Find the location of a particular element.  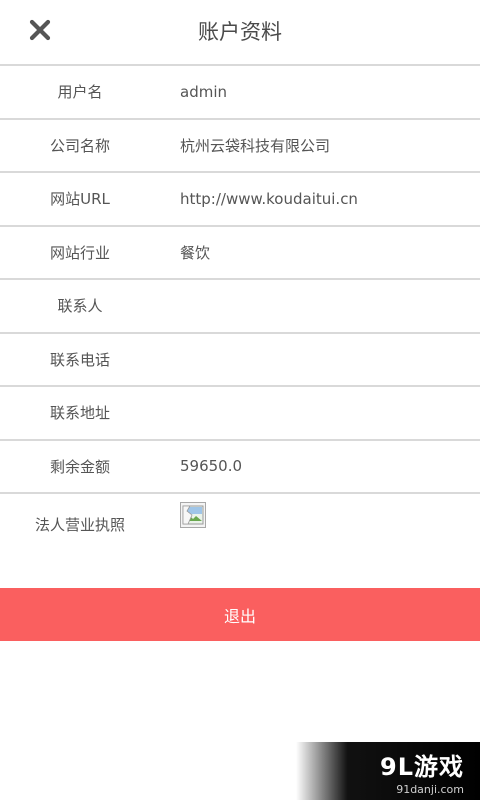

row-contact-phone: 联系电话 is located at coordinates (240, 360).